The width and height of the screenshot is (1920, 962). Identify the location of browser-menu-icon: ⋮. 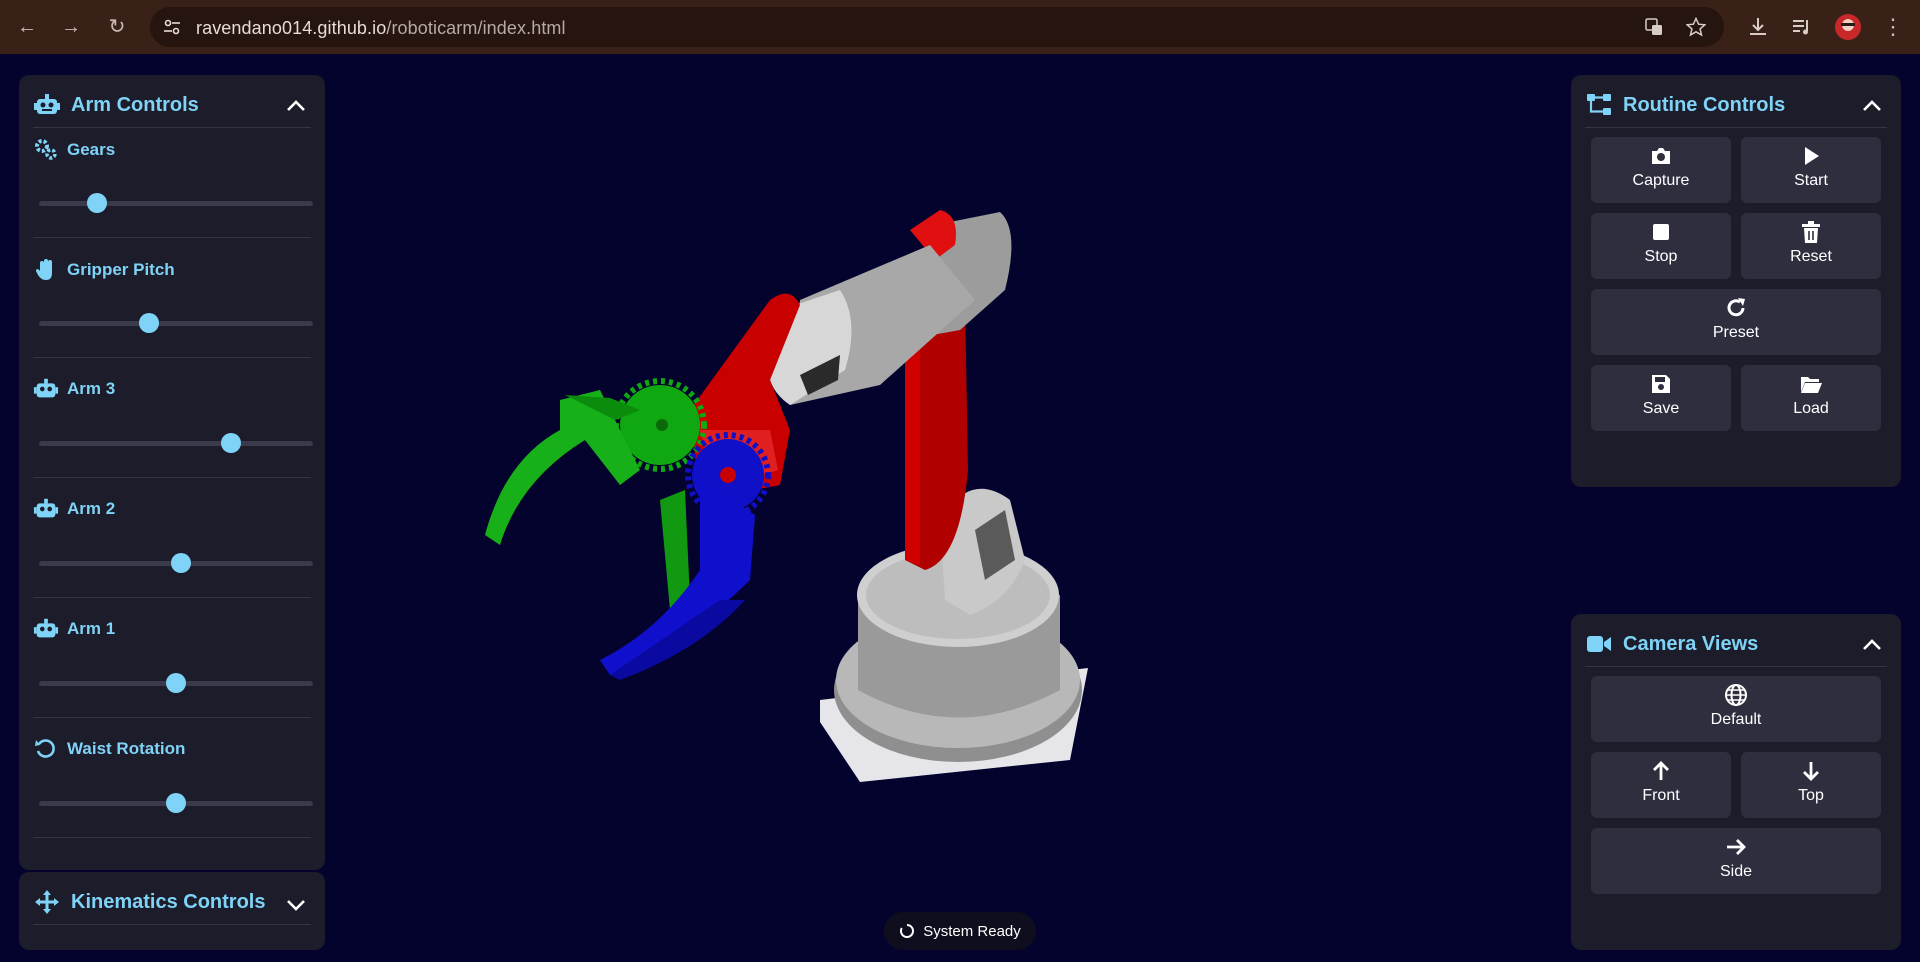
(1893, 27).